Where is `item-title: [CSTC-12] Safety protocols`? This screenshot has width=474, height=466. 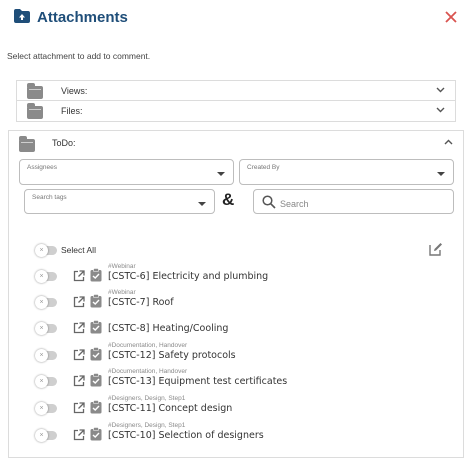 item-title: [CSTC-12] Safety protocols is located at coordinates (172, 355).